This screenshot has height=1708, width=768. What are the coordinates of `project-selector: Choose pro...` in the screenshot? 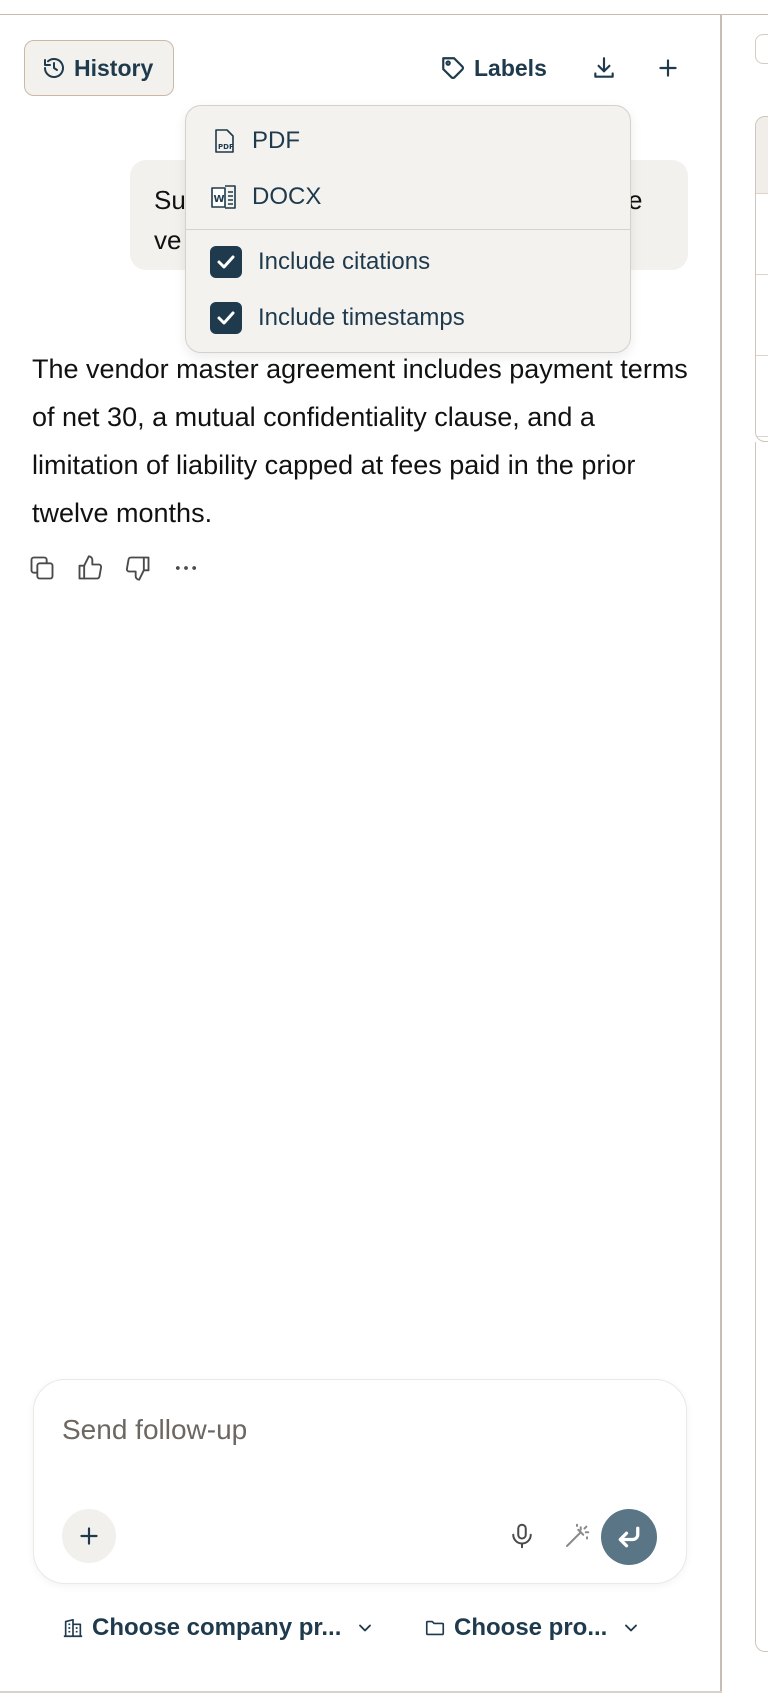 It's located at (532, 1628).